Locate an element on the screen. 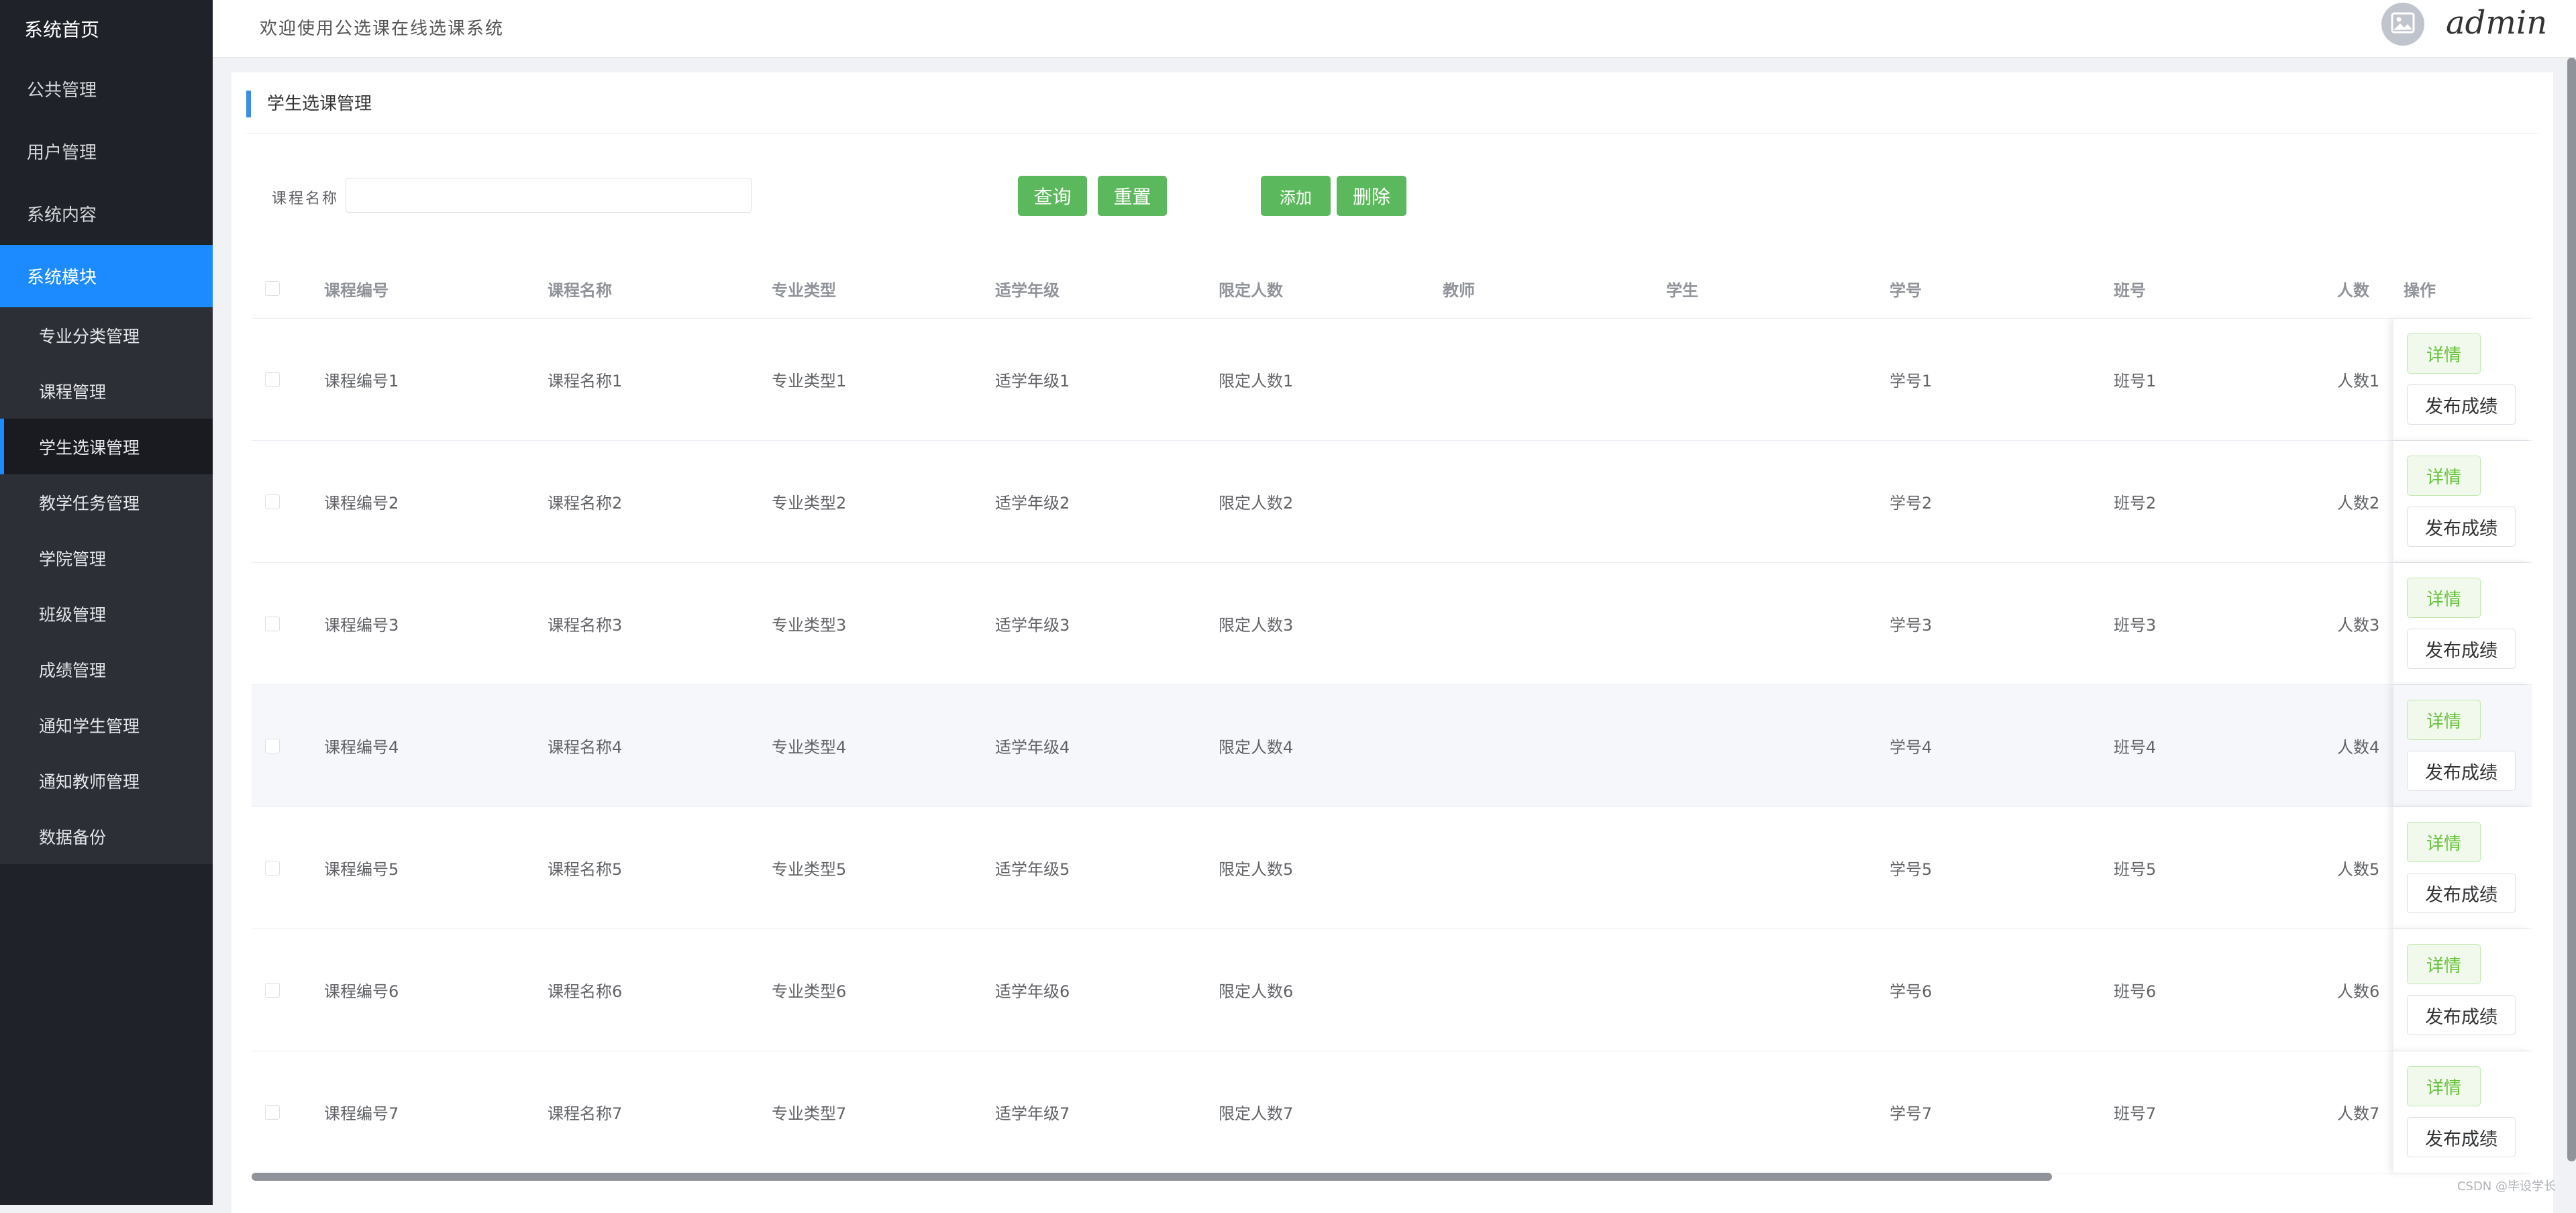  sidebar-item-label: 系统首页 is located at coordinates (62, 30).